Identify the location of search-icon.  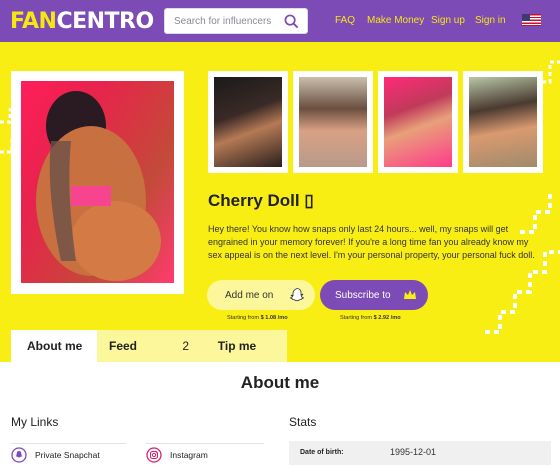
(291, 21).